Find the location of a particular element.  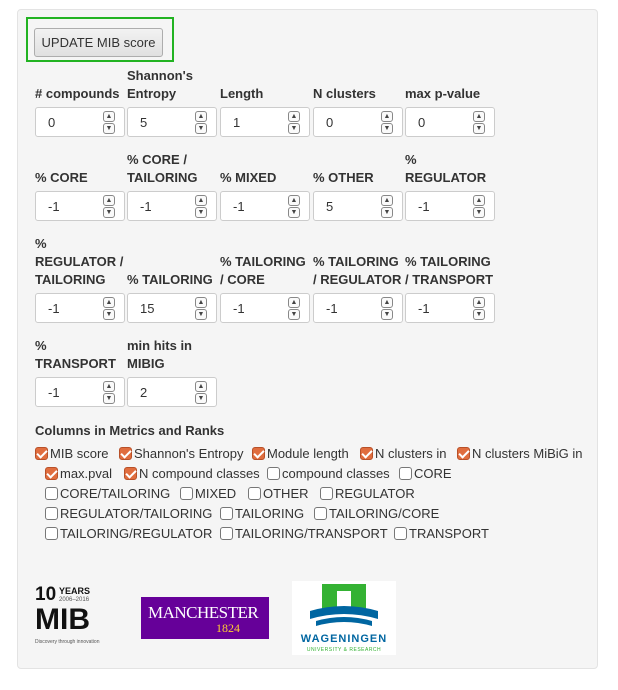

checkbox-regulator-tailoring: REGULATOR/TAILORING is located at coordinates (128, 514).